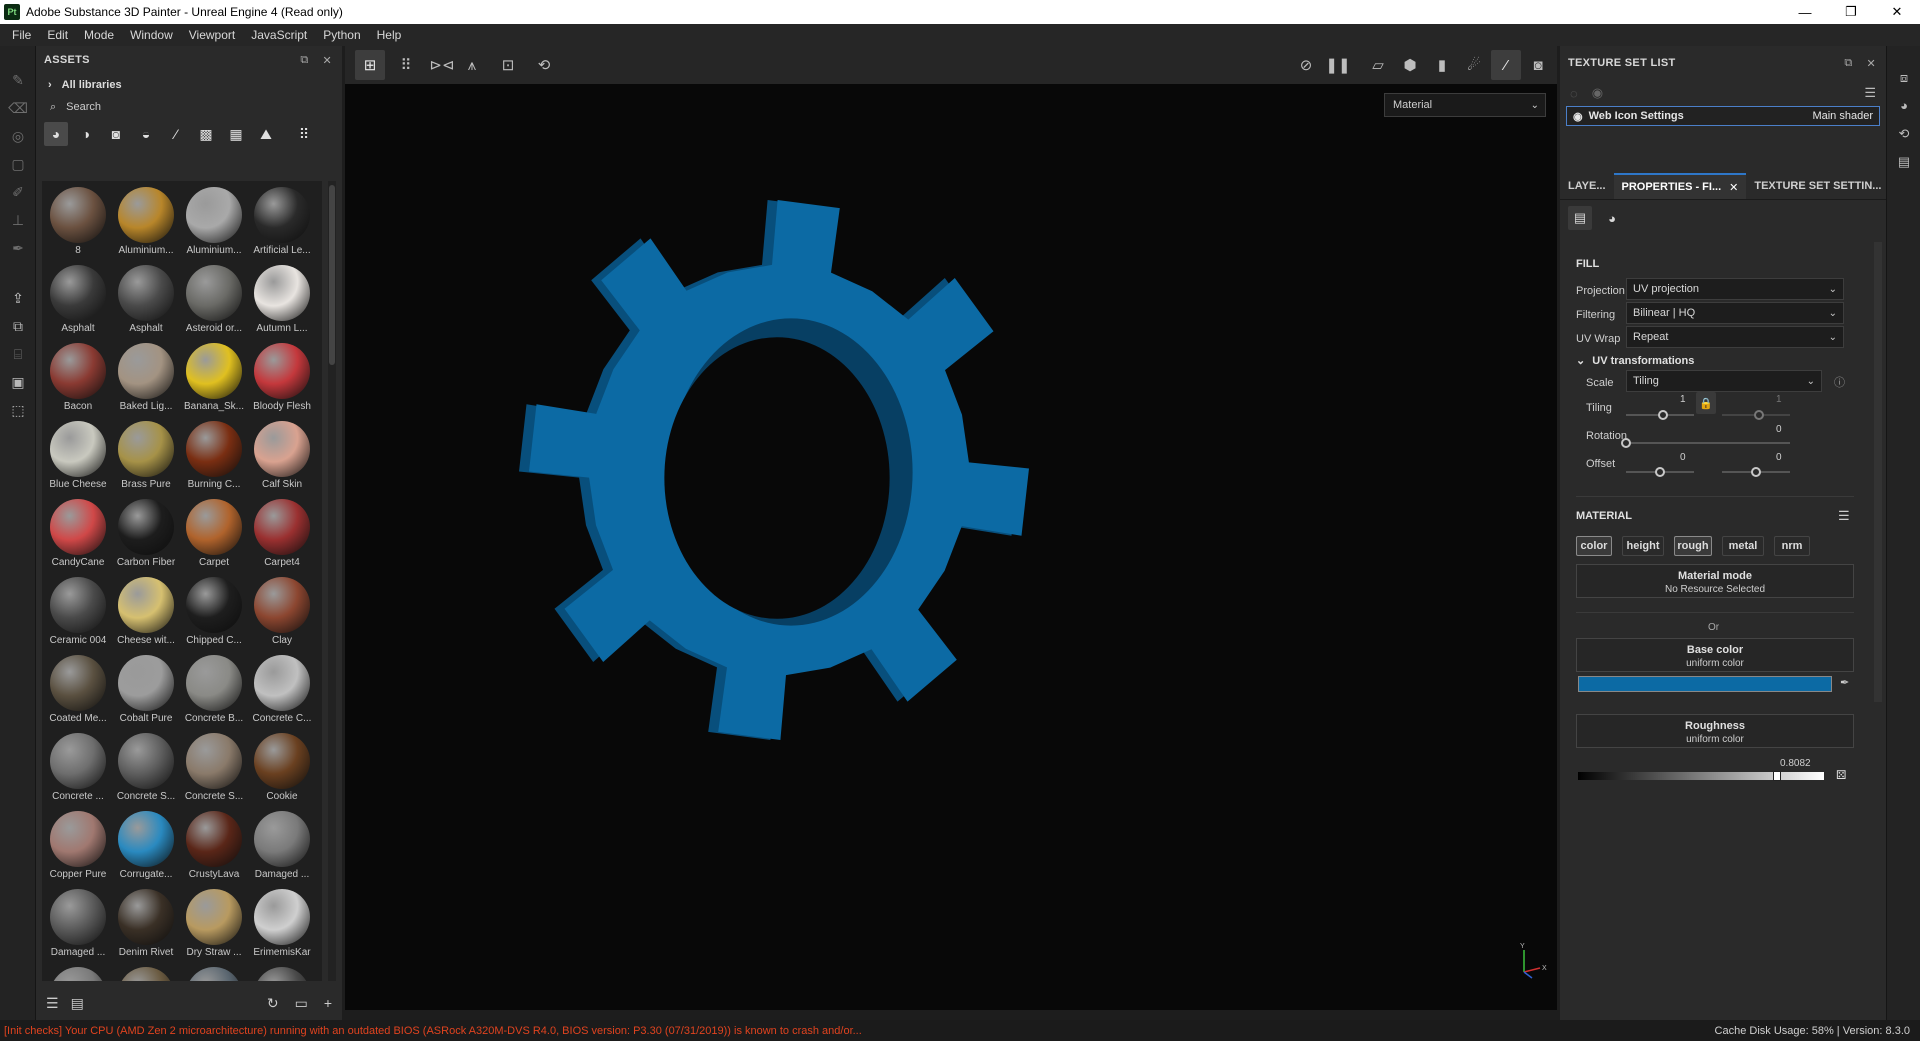  Describe the element at coordinates (508, 65) in the screenshot. I see `frame-icon: ⊡` at that location.